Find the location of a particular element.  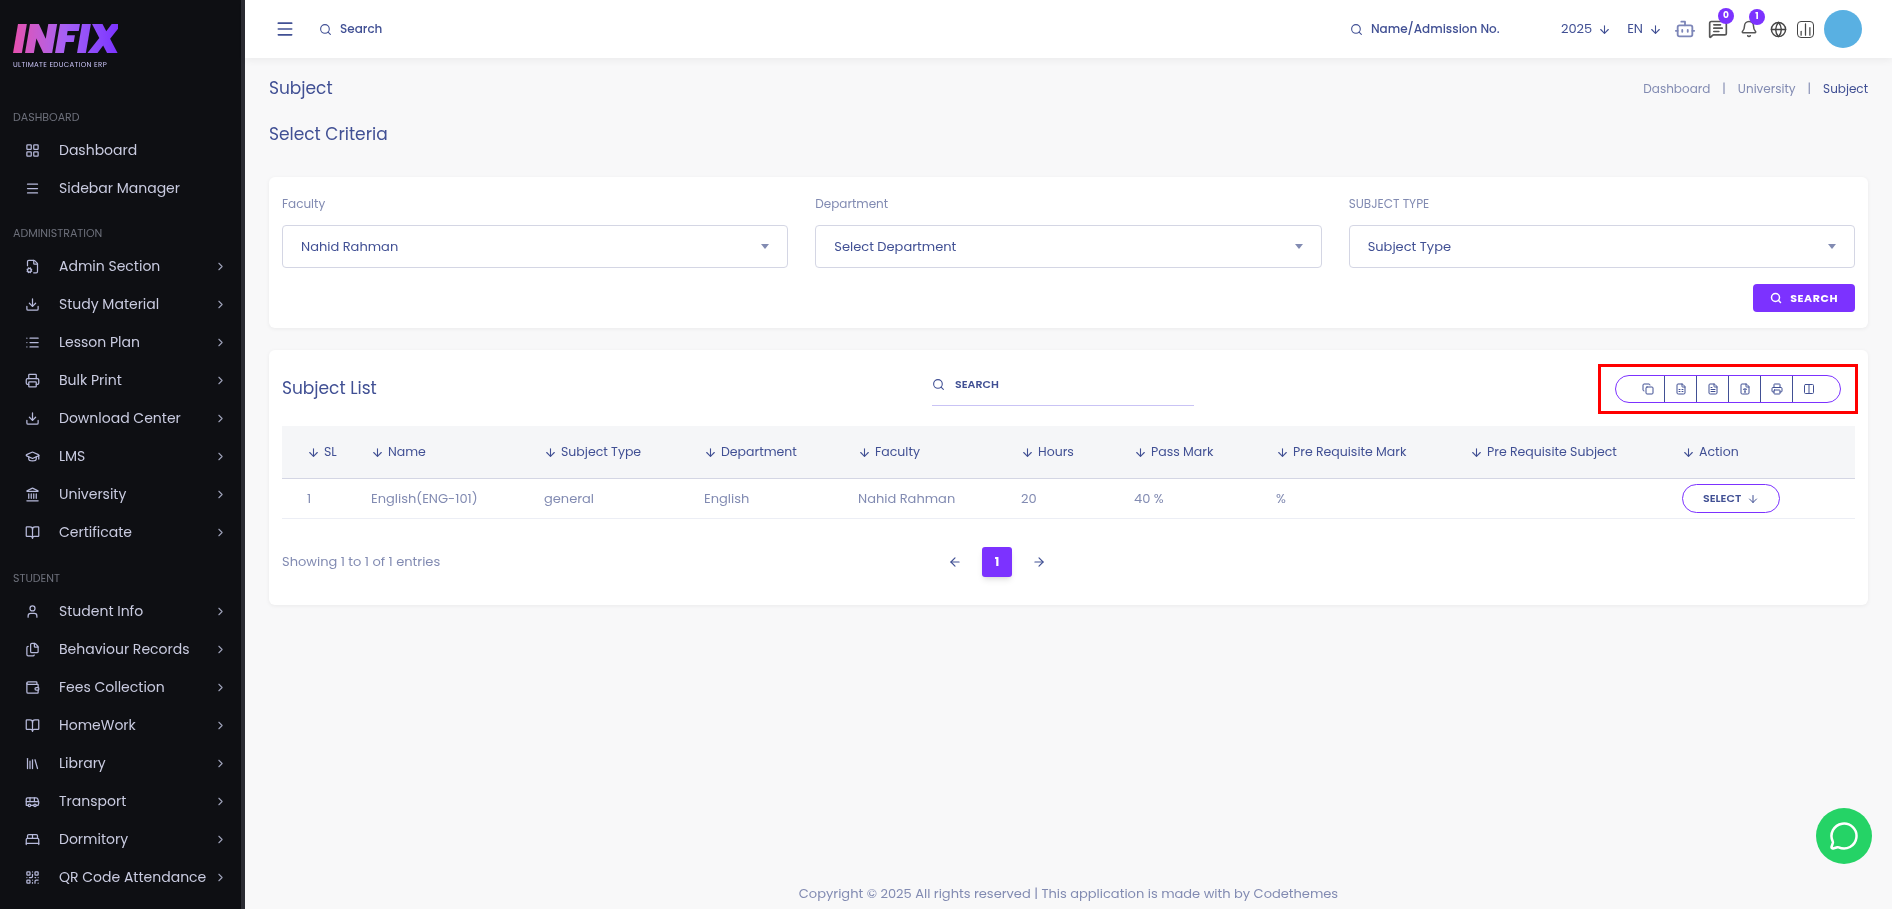

wallet-icon is located at coordinates (32, 687).